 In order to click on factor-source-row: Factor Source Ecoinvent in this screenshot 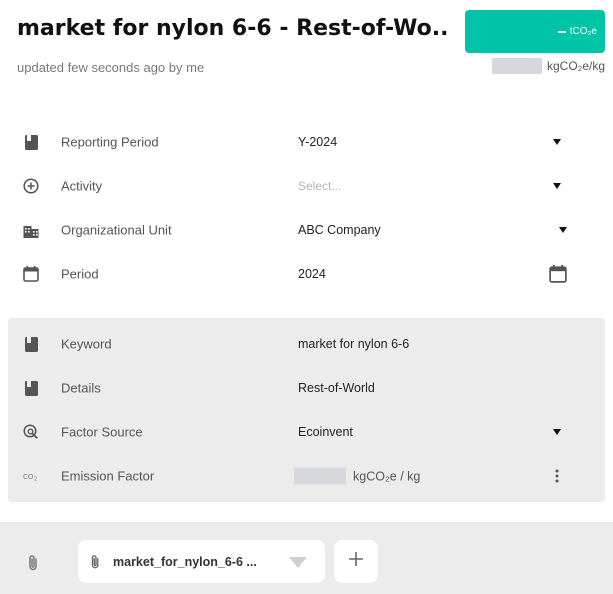, I will do `click(306, 432)`.